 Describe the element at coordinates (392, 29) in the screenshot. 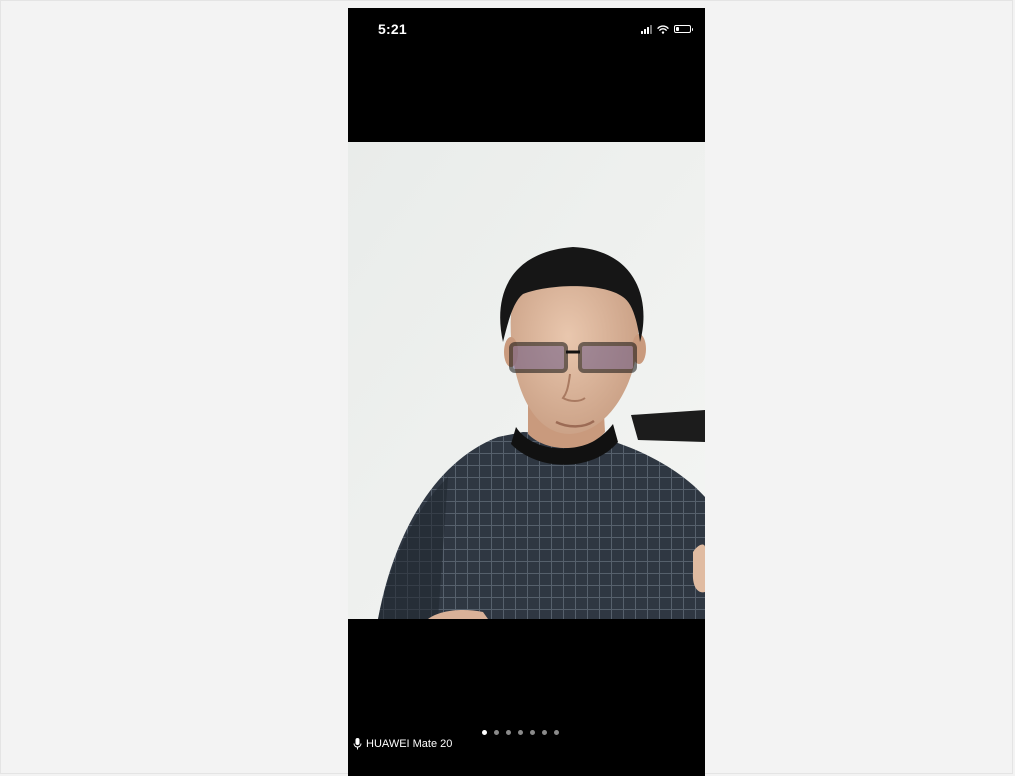

I see `status-time: 5:21` at that location.